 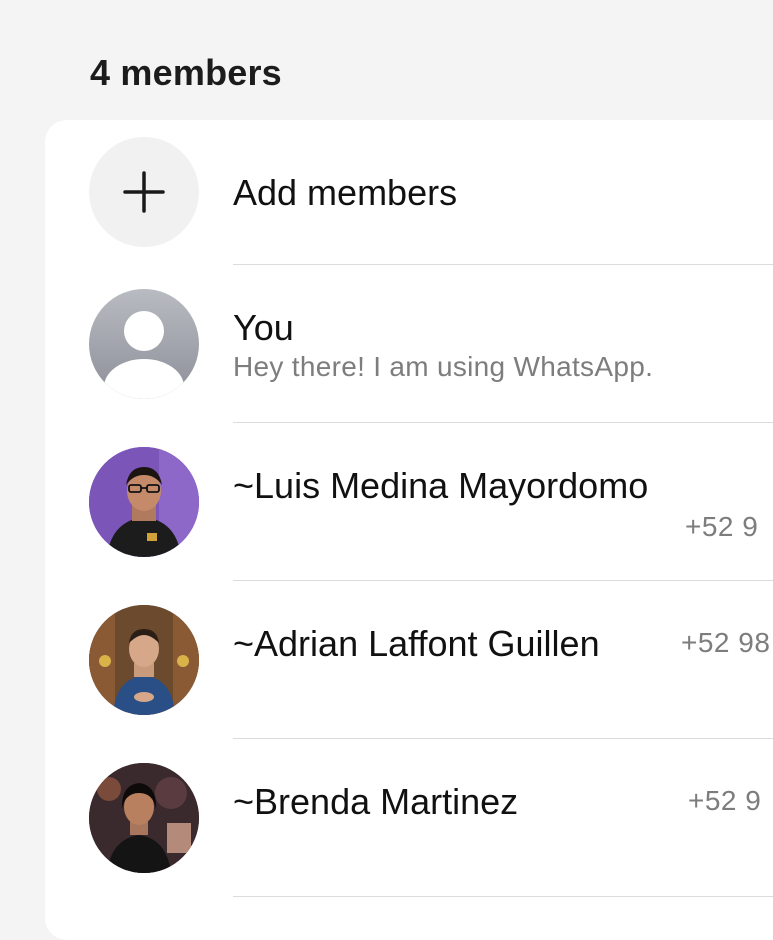 I want to click on member-name: You, so click(x=263, y=327).